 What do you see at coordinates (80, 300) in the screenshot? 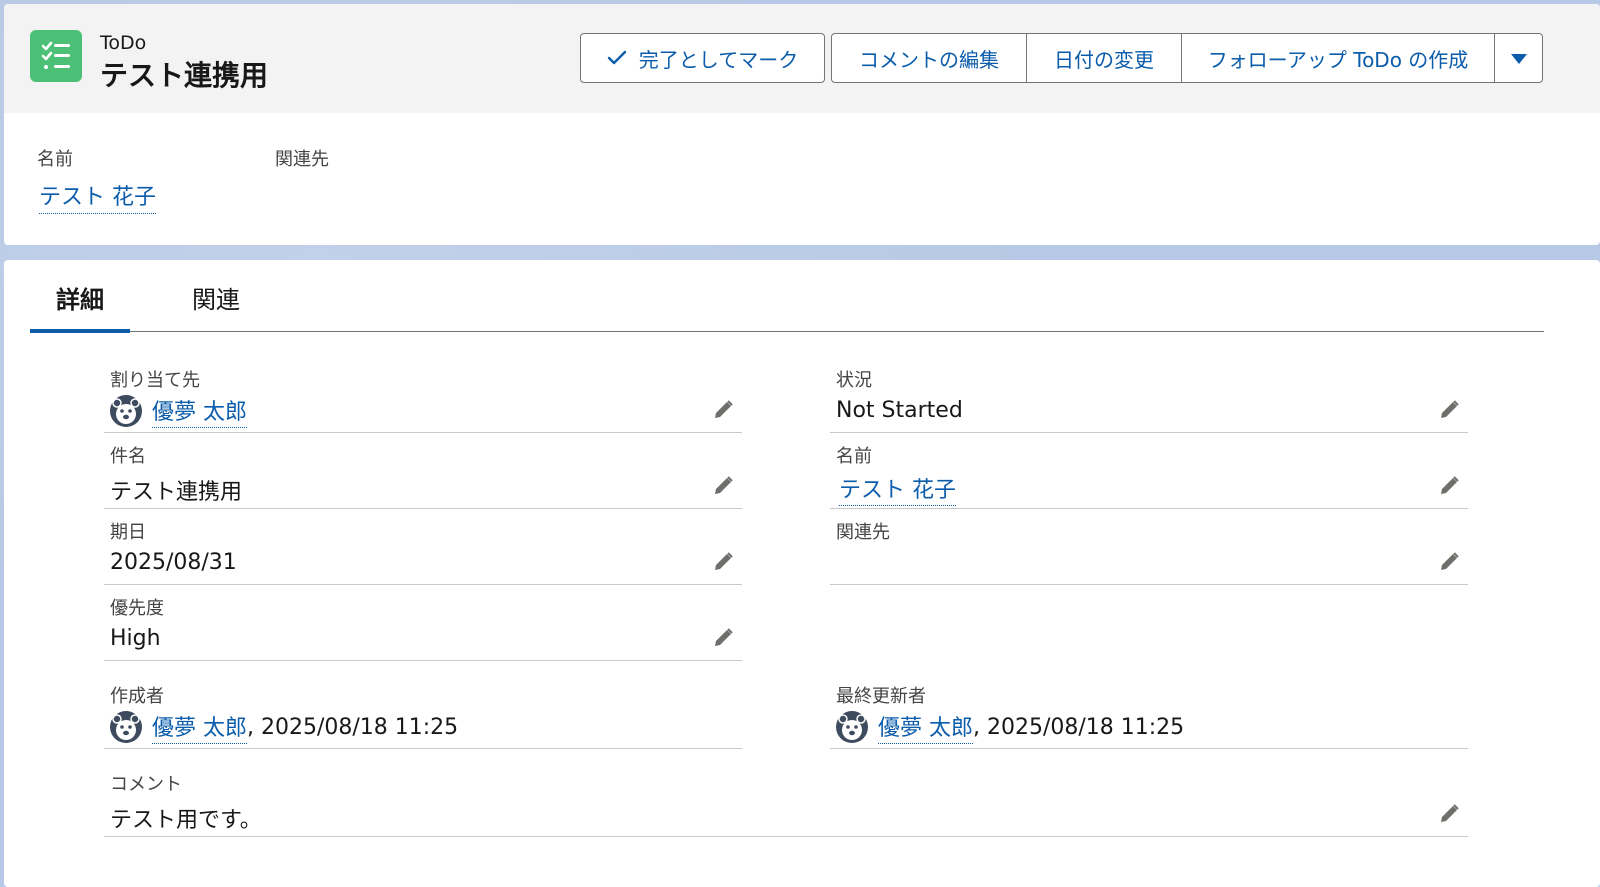
I see `tab-detail-label: 詳細` at bounding box center [80, 300].